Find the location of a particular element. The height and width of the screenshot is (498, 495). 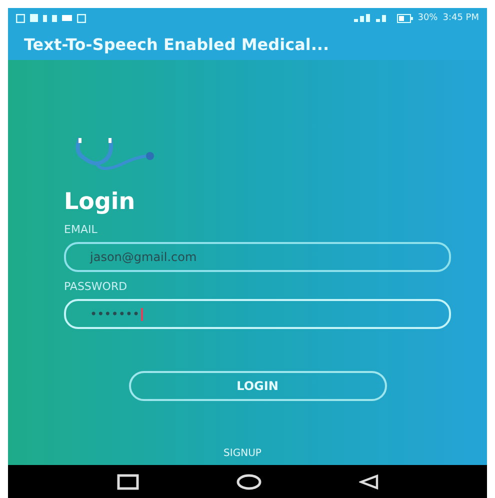

back-icon is located at coordinates (368, 482).